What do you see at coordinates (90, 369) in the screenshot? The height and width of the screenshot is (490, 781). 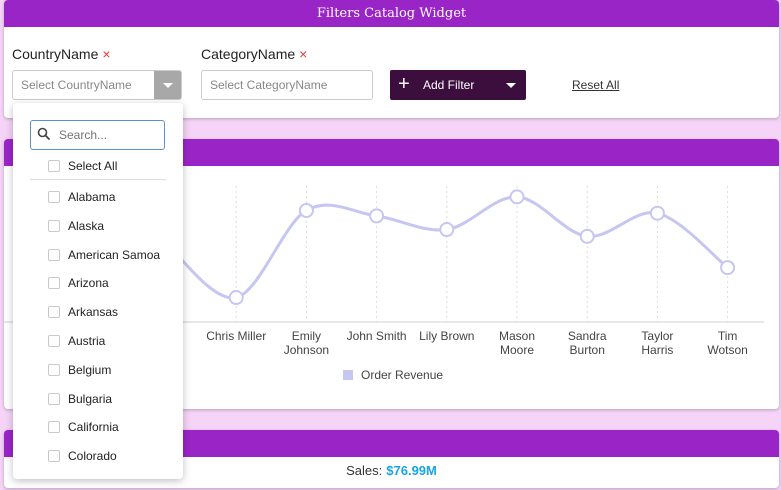 I see `option-label: Belgium` at bounding box center [90, 369].